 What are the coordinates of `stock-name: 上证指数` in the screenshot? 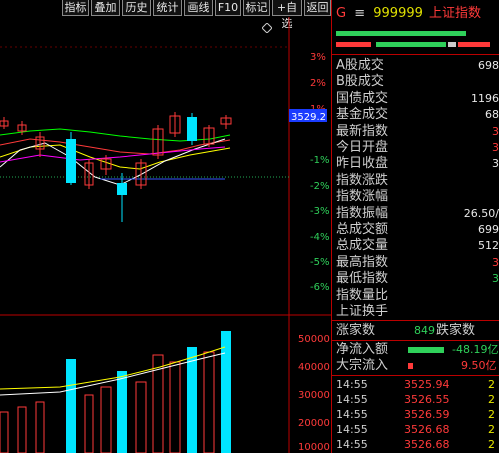 It's located at (455, 13).